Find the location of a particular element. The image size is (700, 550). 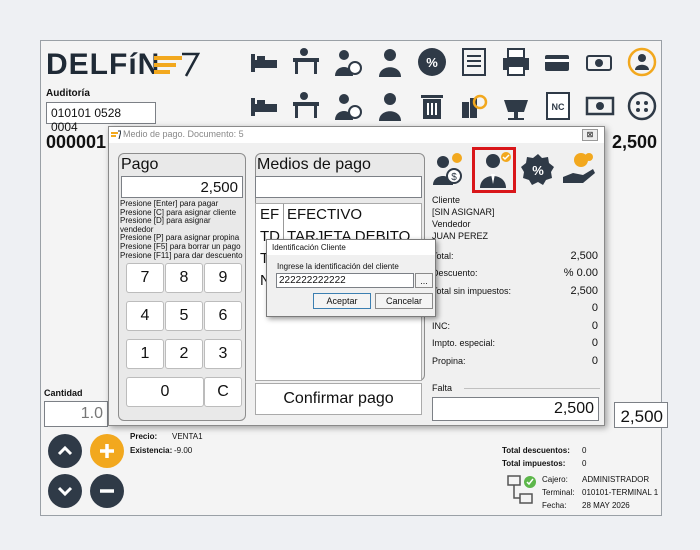

total-impuestos-label: Total impuestos: is located at coordinates (534, 463).